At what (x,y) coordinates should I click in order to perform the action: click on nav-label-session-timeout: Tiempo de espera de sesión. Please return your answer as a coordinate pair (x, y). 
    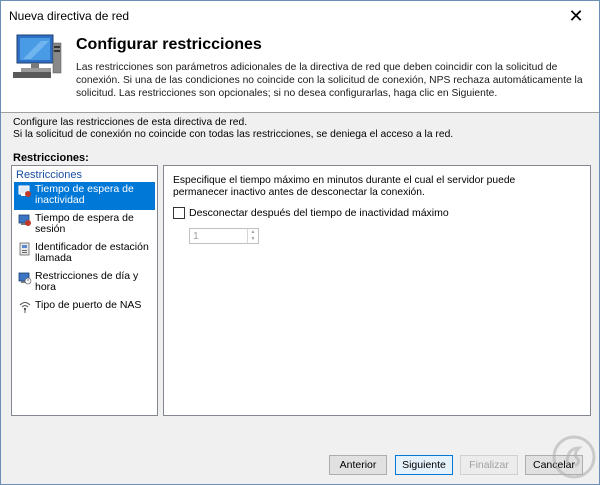
    Looking at the image, I should click on (84, 223).